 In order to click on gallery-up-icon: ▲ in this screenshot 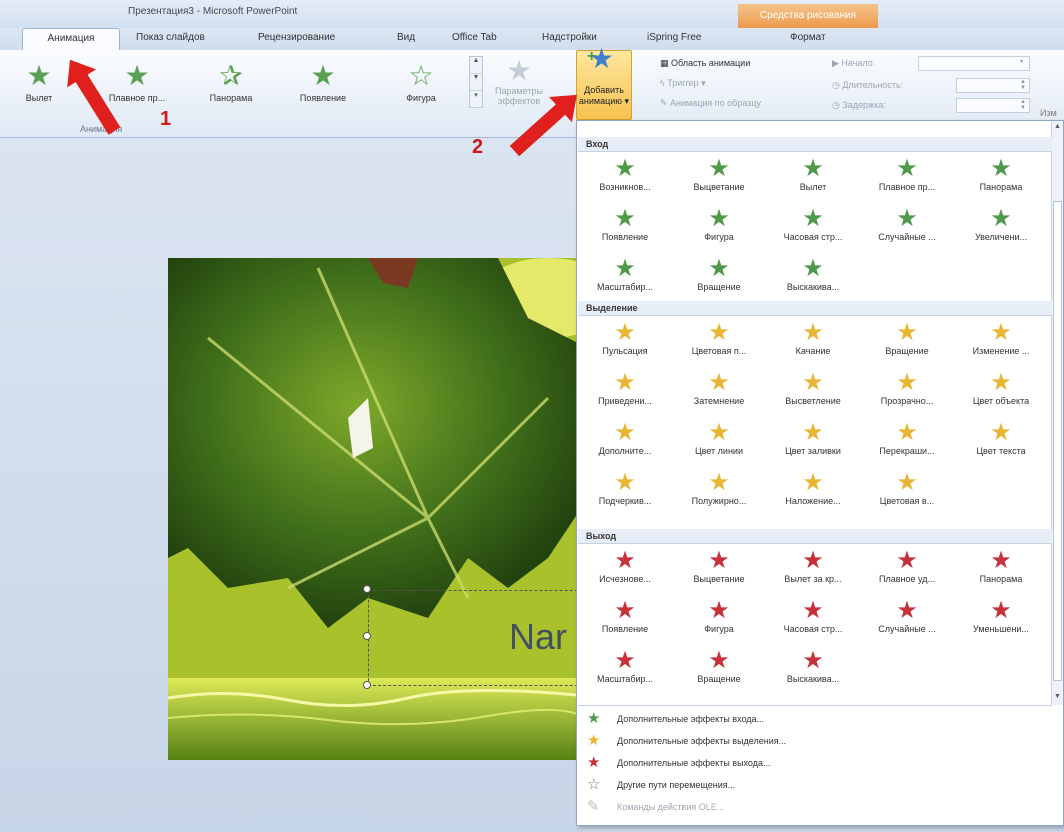, I will do `click(476, 65)`.